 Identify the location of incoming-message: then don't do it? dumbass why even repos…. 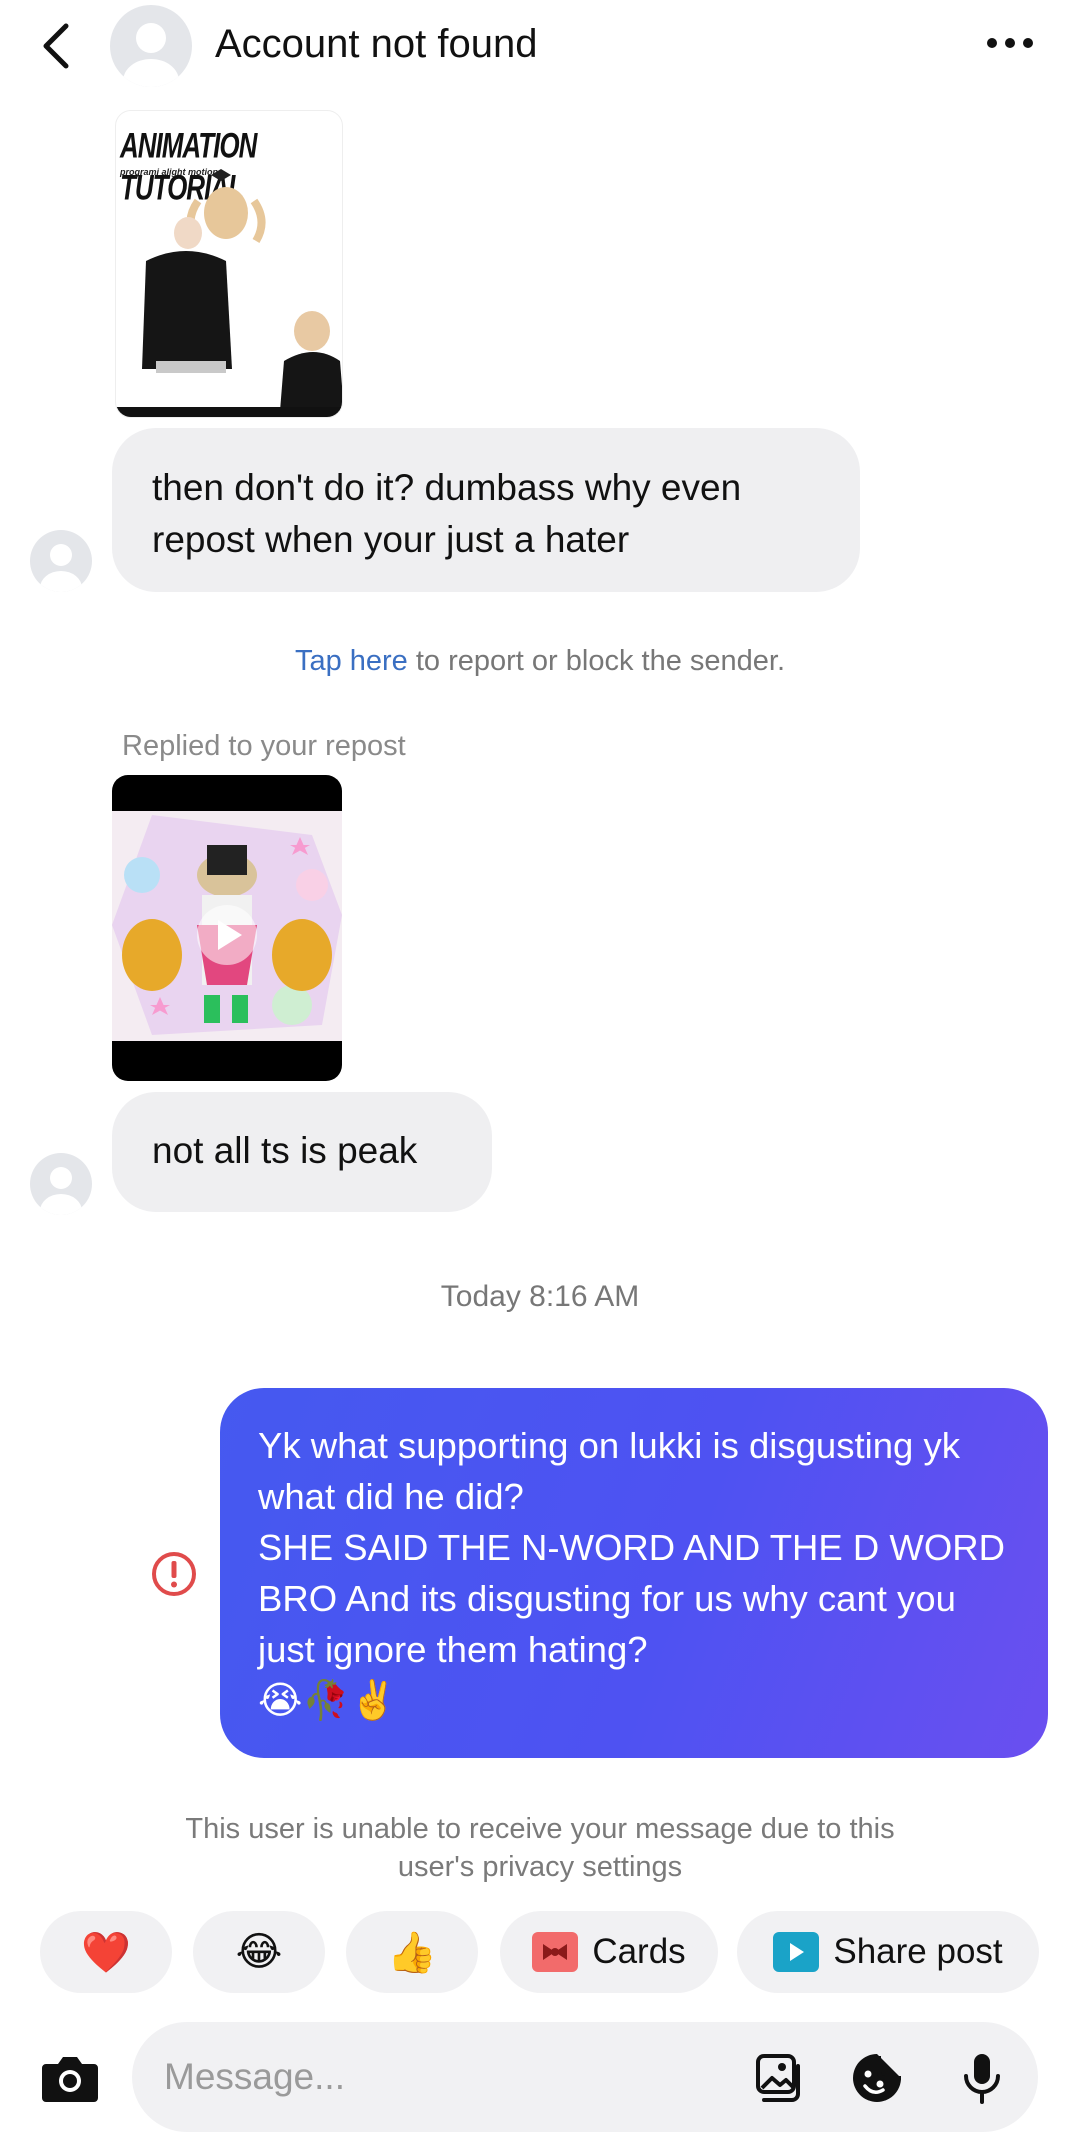
(486, 510).